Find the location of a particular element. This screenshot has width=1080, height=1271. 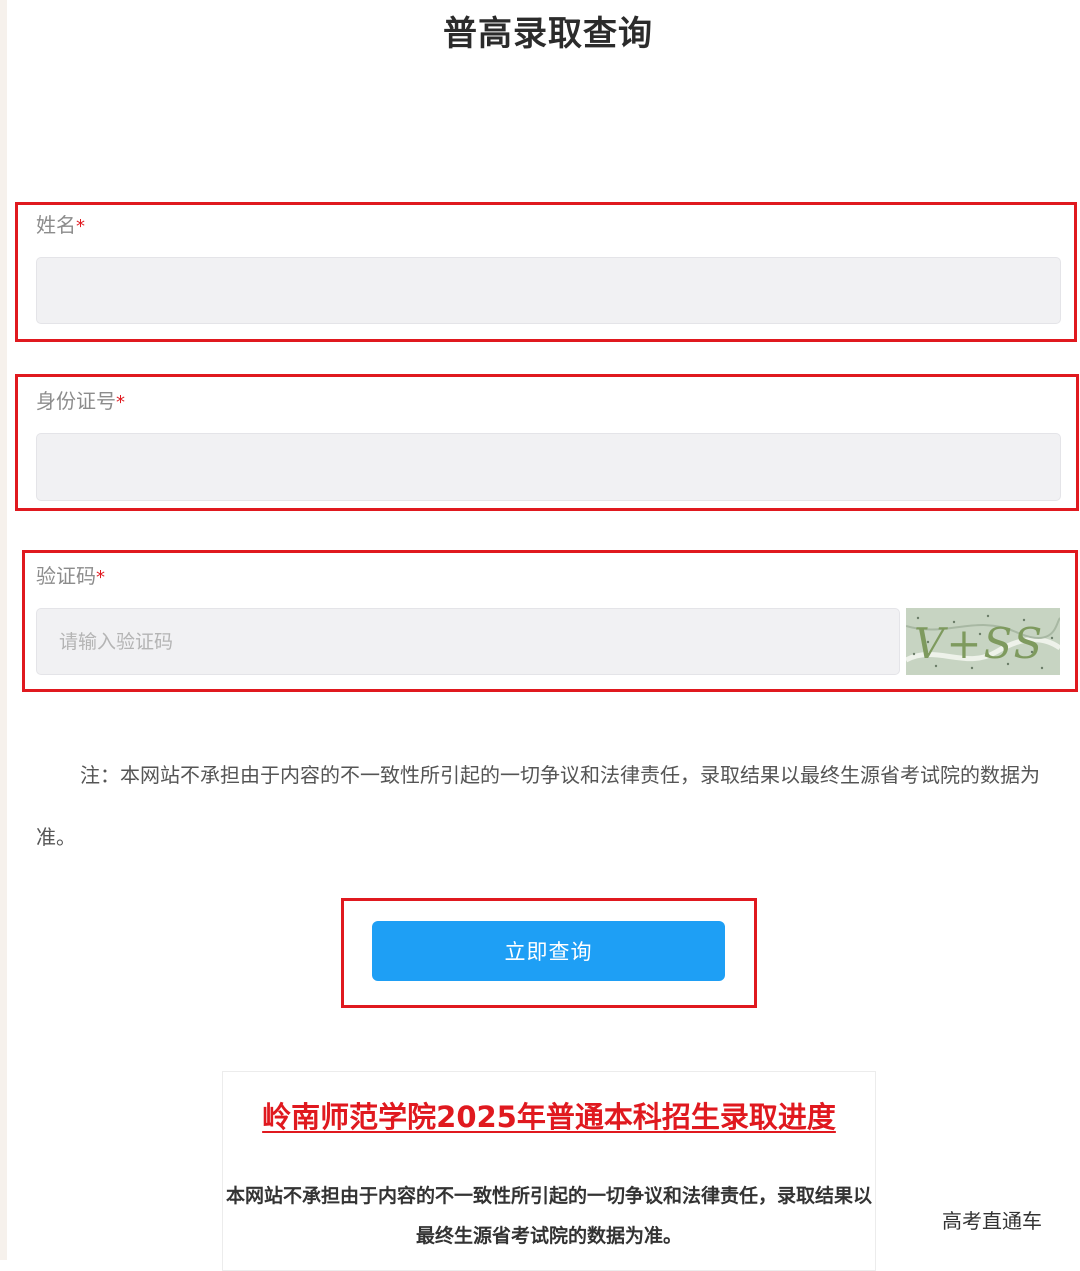

id-number-input is located at coordinates (548, 467).